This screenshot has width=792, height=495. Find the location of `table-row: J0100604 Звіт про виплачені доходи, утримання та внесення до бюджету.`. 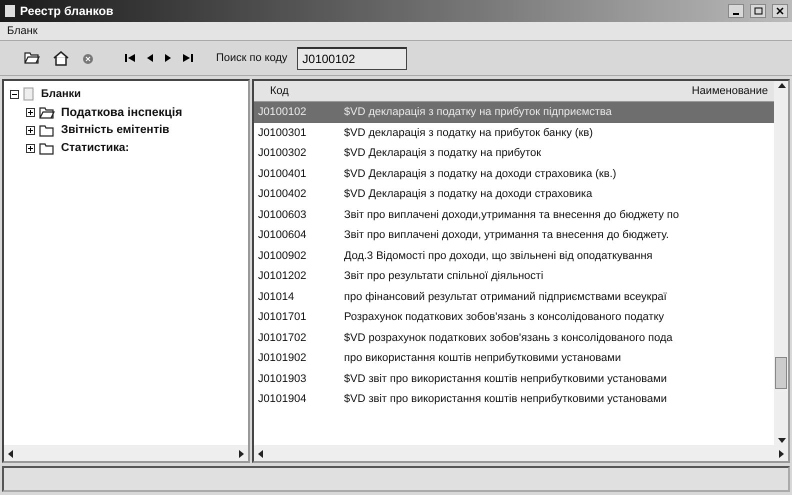

table-row: J0100604 Звіт про виплачені доходи, утримання та внесення до бюджету. is located at coordinates (514, 235).